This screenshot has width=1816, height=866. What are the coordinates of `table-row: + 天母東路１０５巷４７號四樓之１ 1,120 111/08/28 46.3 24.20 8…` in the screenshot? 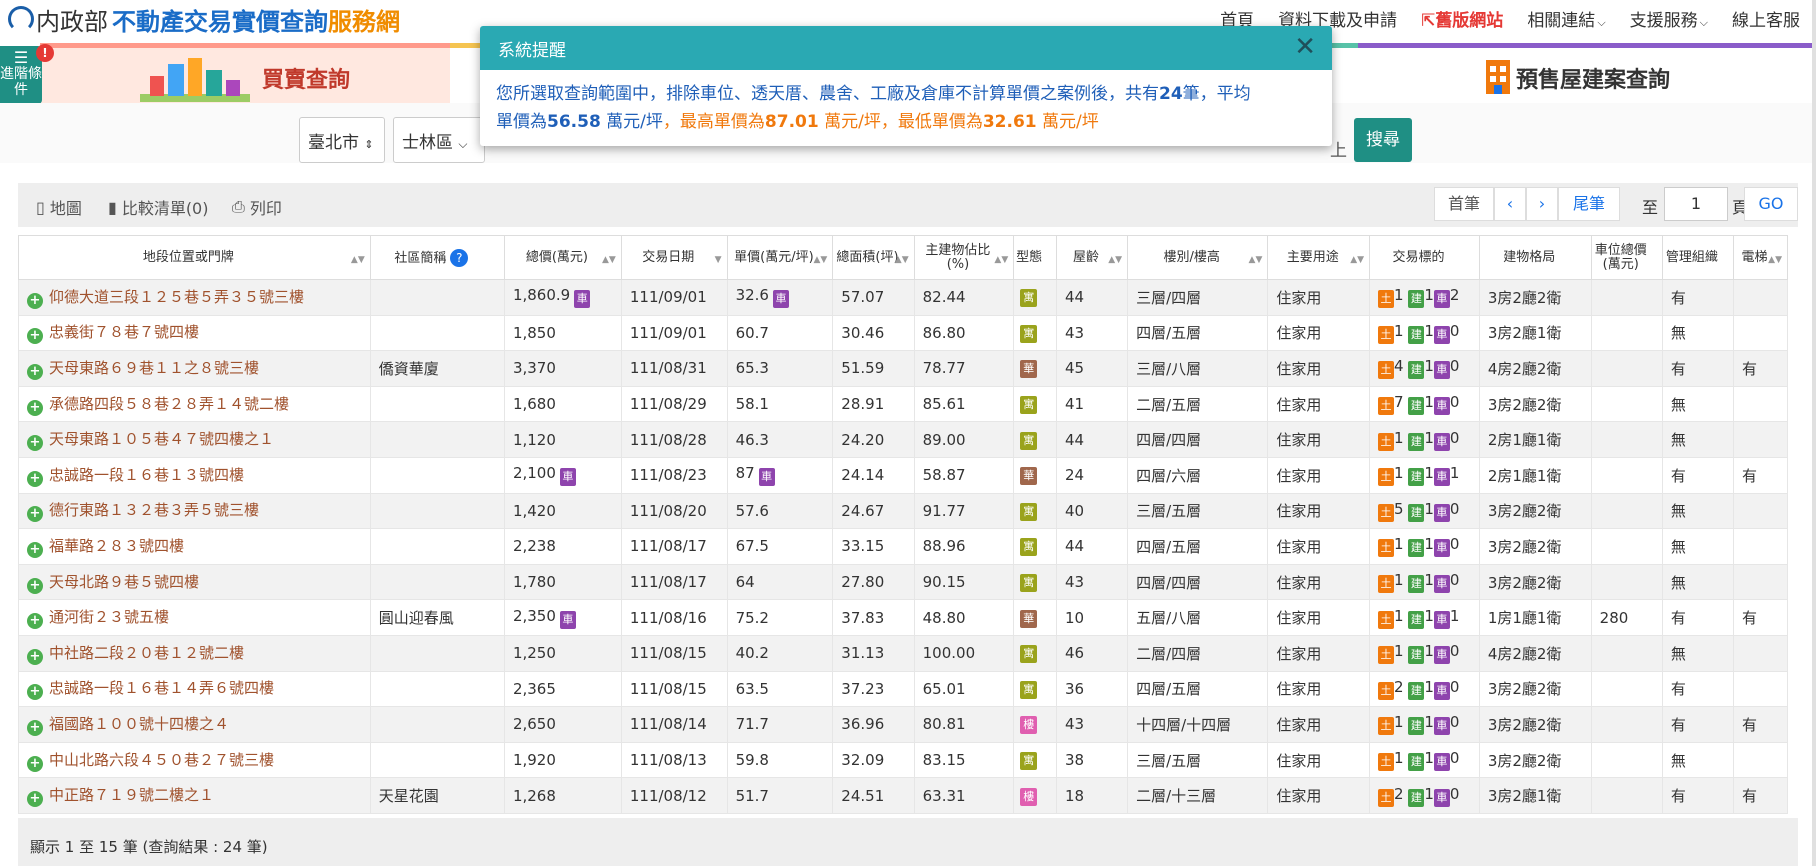 It's located at (903, 439).